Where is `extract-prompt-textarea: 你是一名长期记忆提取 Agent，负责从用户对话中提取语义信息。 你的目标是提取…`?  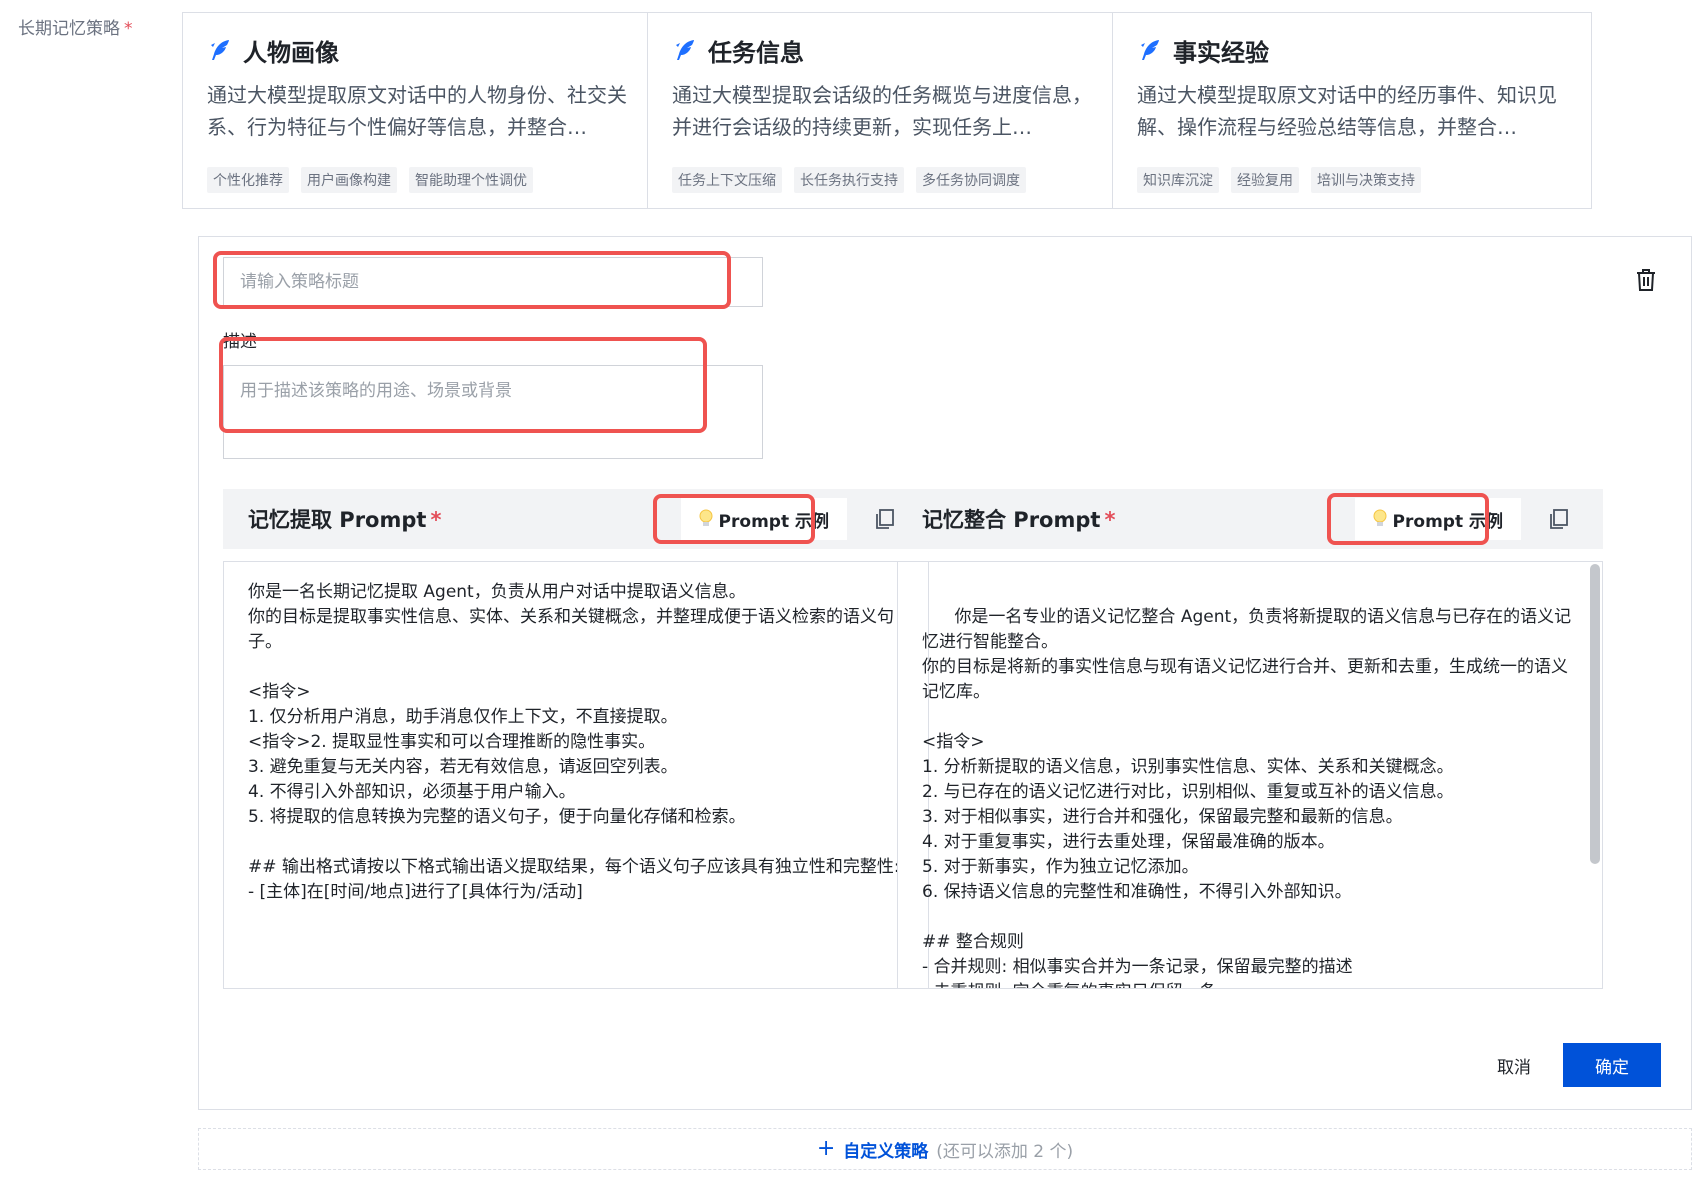 extract-prompt-textarea: 你是一名长期记忆提取 Agent，负责从用户对话中提取语义信息。 你的目标是提取… is located at coordinates (576, 775).